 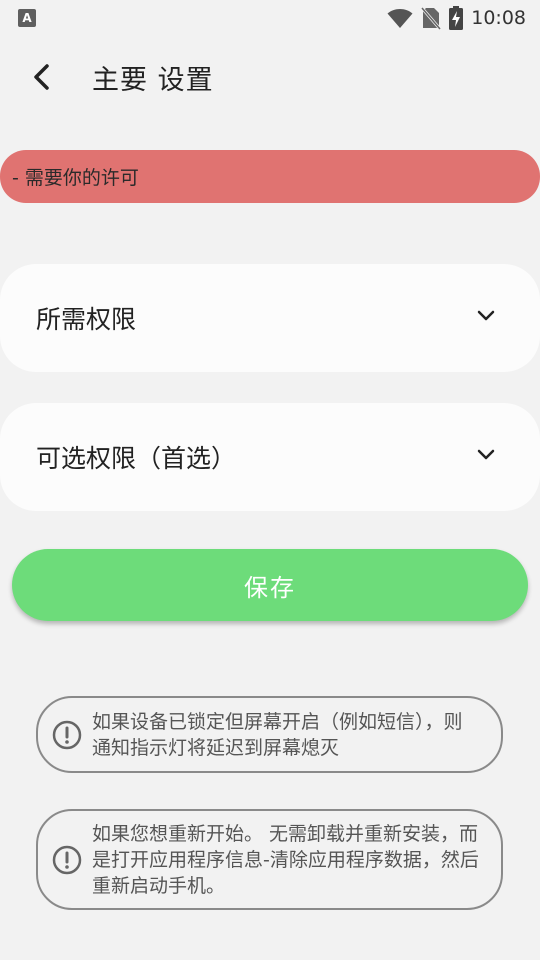 I want to click on section-label: 可选权限（首选）, so click(x=136, y=458).